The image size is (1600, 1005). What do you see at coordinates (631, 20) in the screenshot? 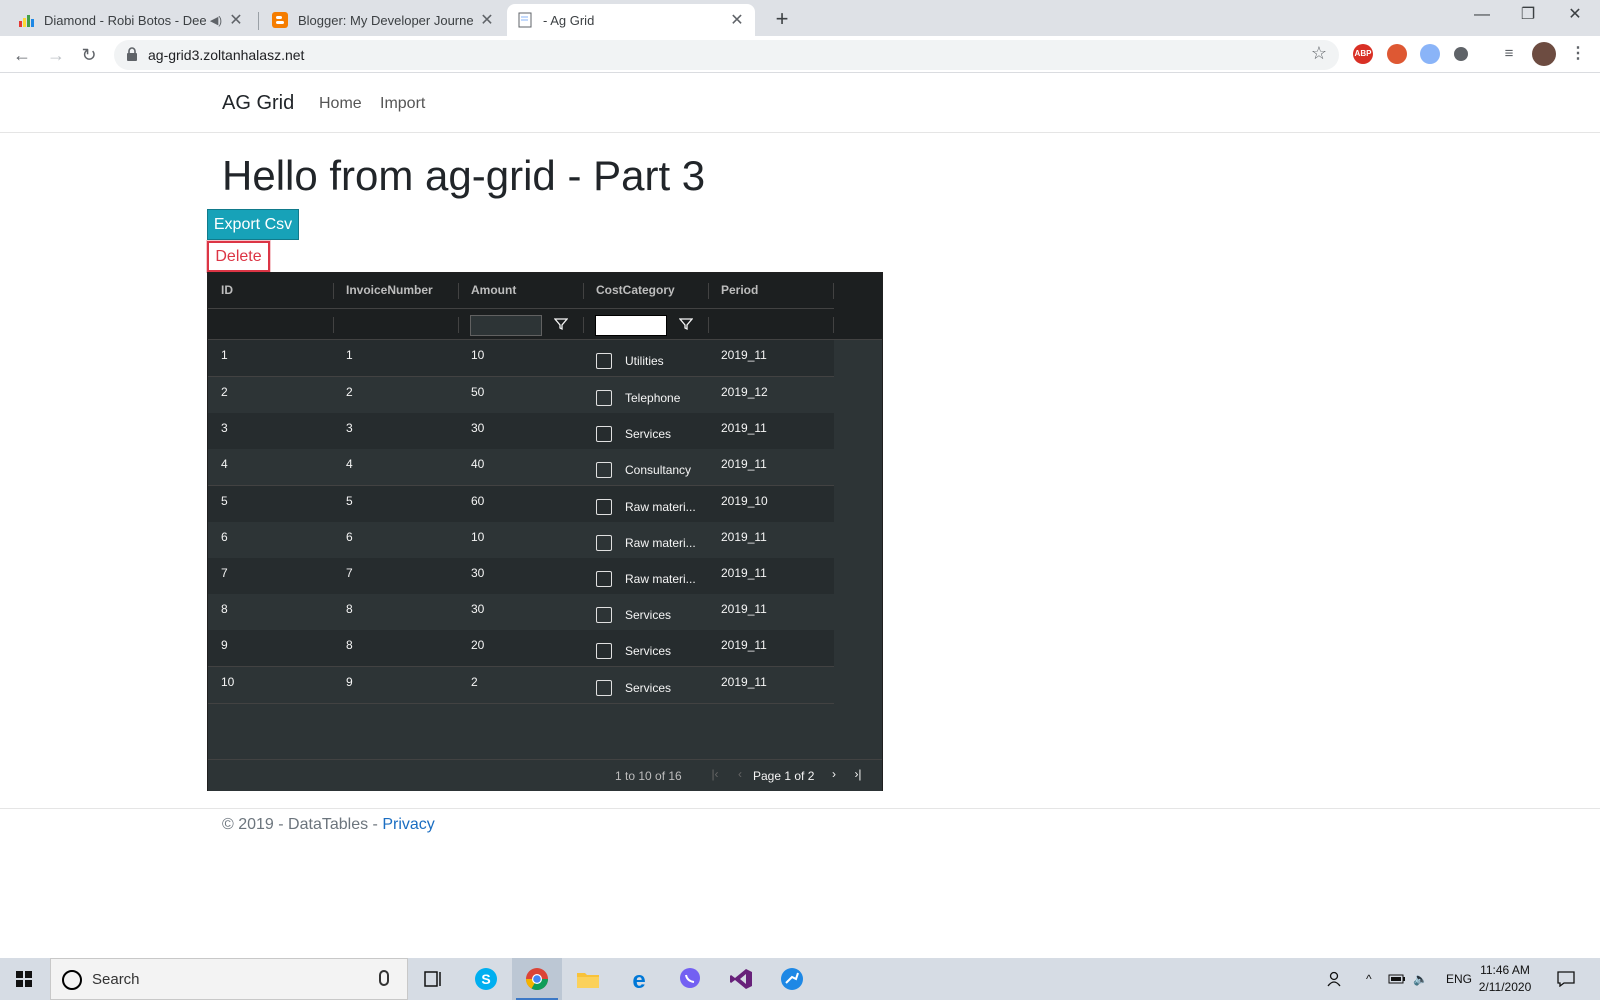
I see `tab-ag-grid: - Ag Grid ✕` at bounding box center [631, 20].